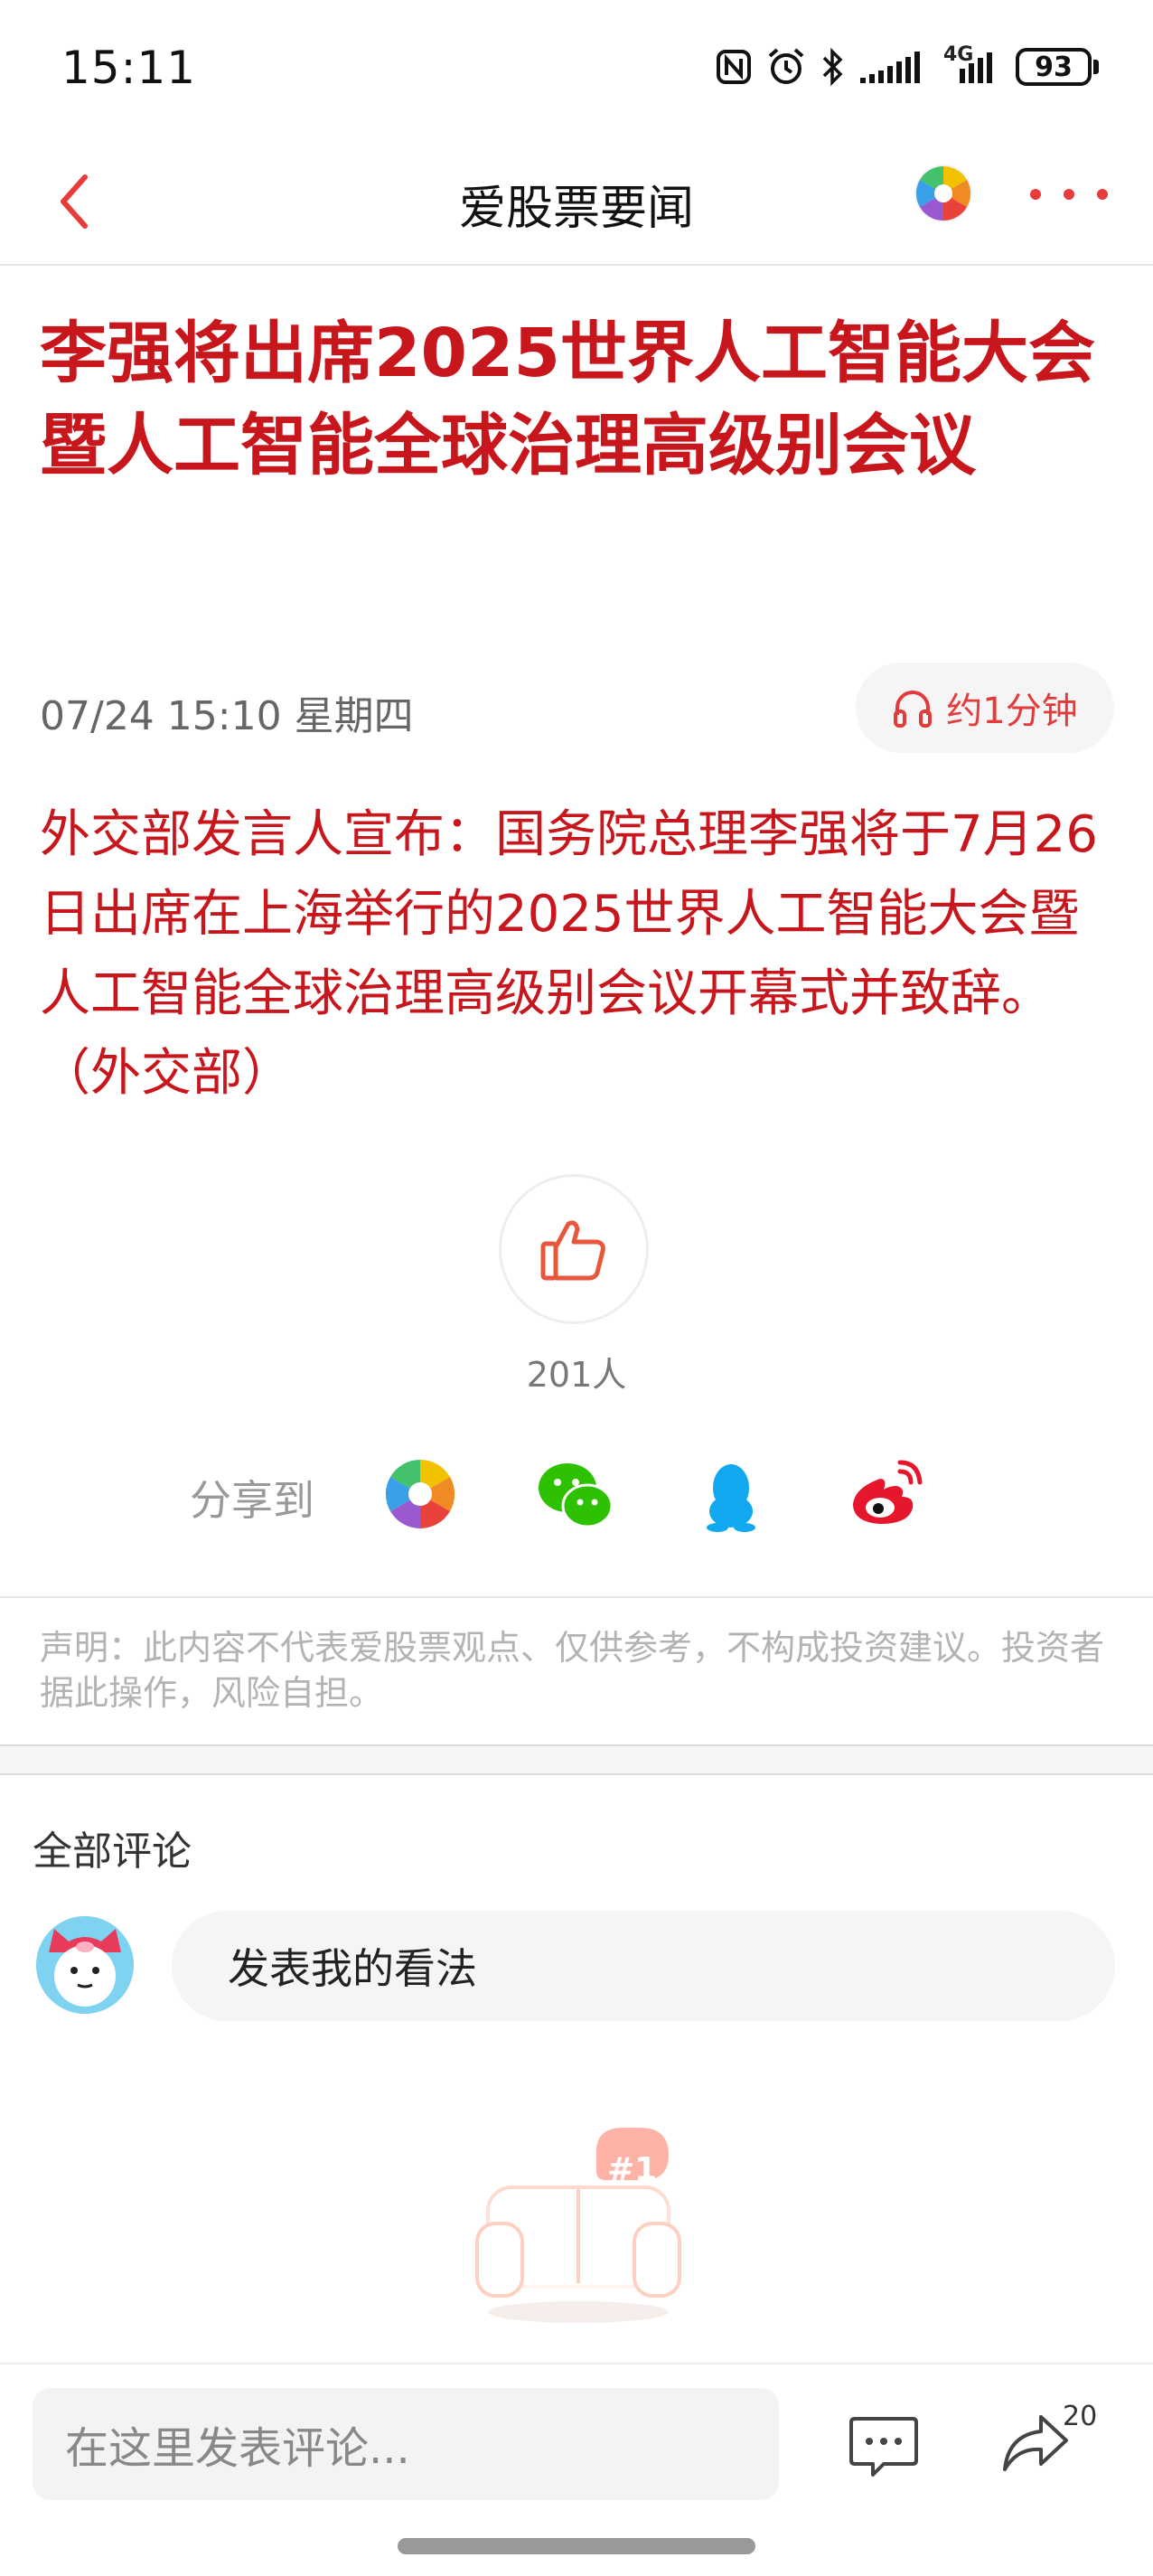 This screenshot has height=2576, width=1153. I want to click on status-icons: 4G 93, so click(907, 65).